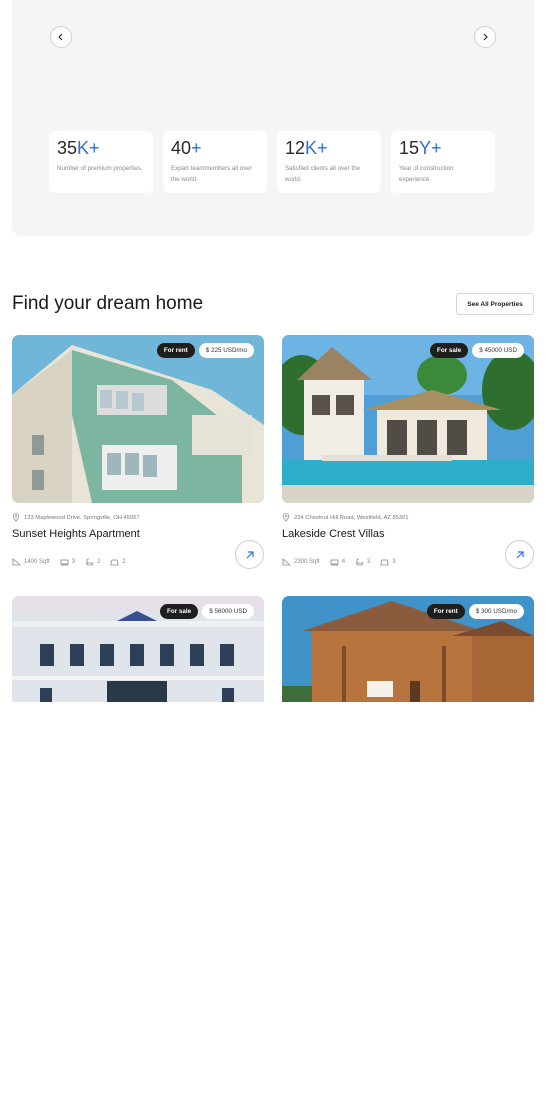 This screenshot has width=555, height=1098. I want to click on stat-number: 15Y+, so click(420, 148).